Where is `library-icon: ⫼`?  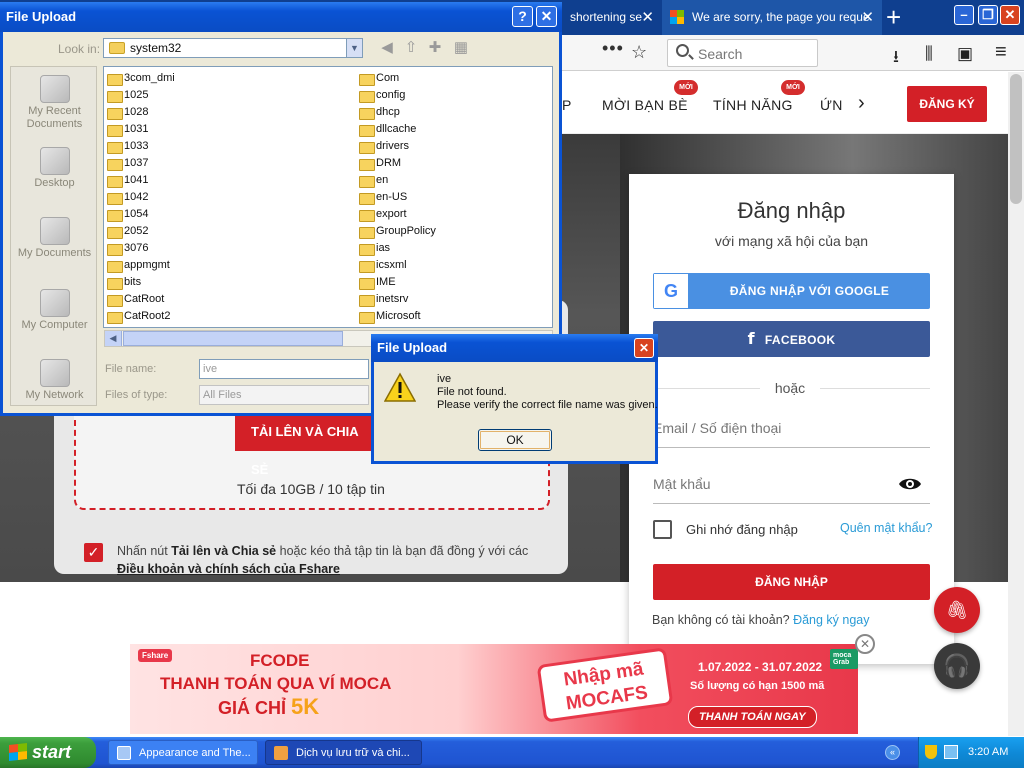 library-icon: ⫼ is located at coordinates (929, 54).